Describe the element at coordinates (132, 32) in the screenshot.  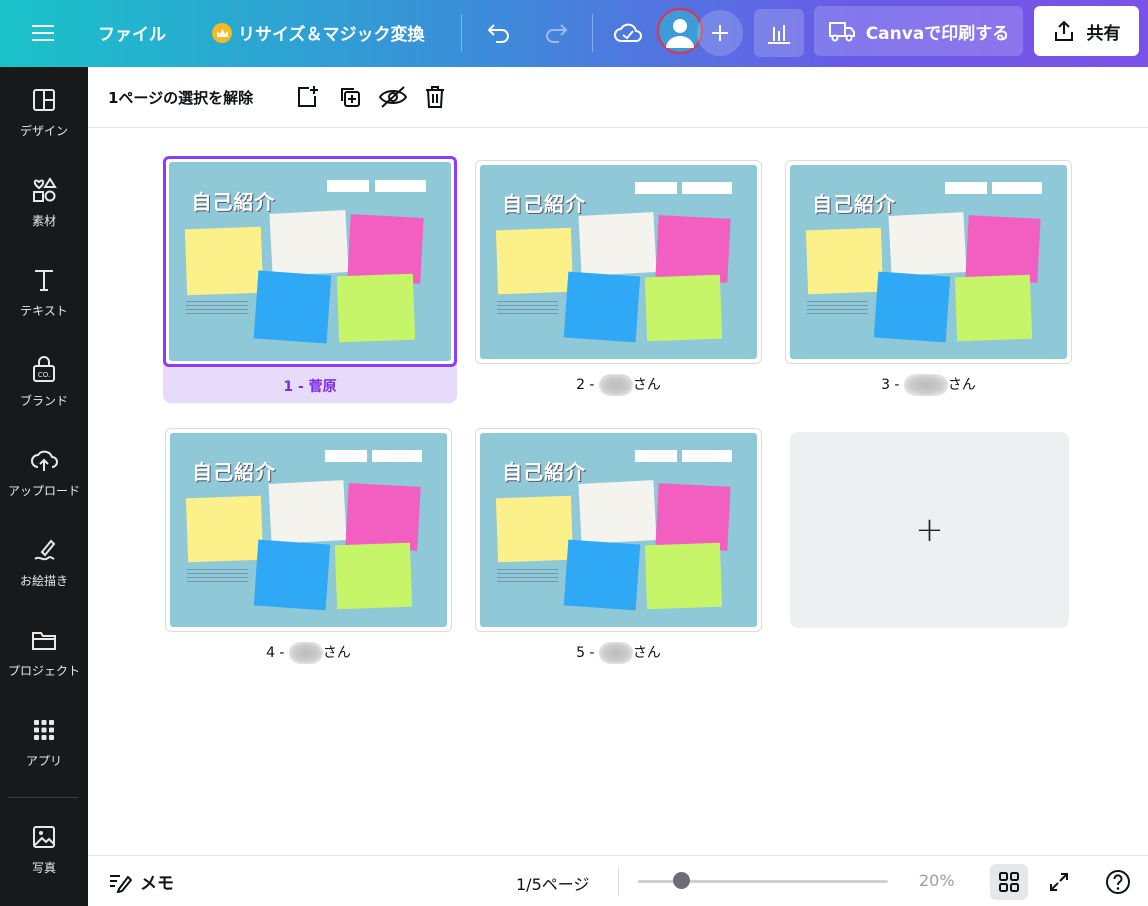
I see `file-menu: ファイル` at that location.